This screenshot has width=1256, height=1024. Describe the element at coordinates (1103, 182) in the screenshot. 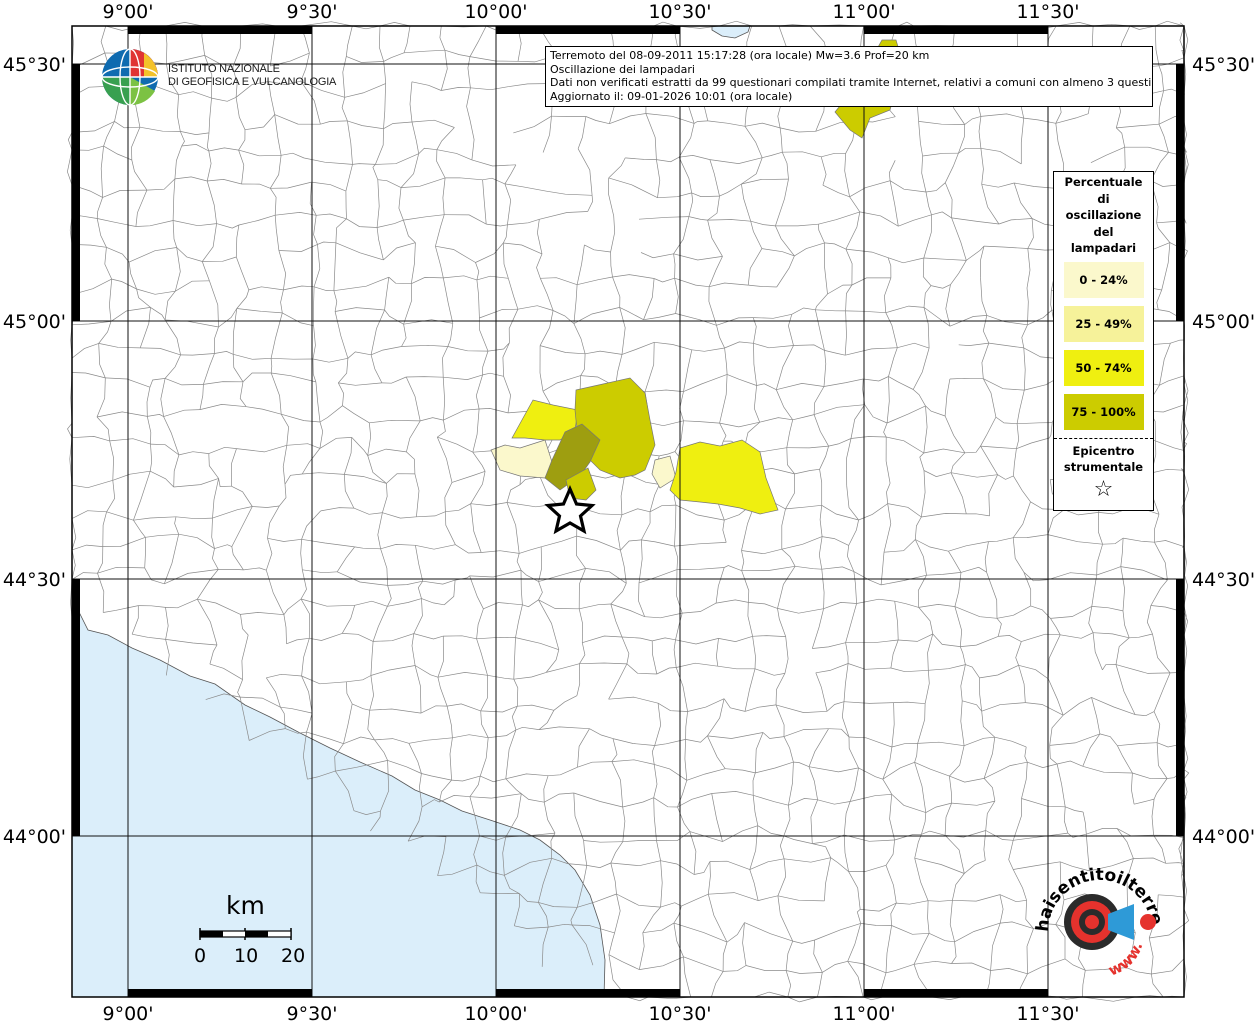

I see `legend-title-line: Percentuale` at that location.